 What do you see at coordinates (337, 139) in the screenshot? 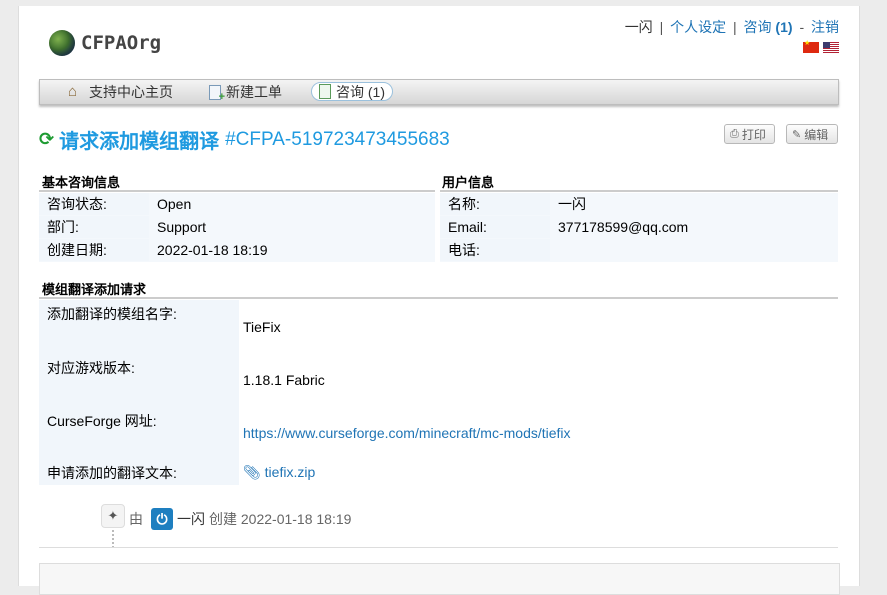
I see `ticket-number: #CFPA-519723473455683` at bounding box center [337, 139].